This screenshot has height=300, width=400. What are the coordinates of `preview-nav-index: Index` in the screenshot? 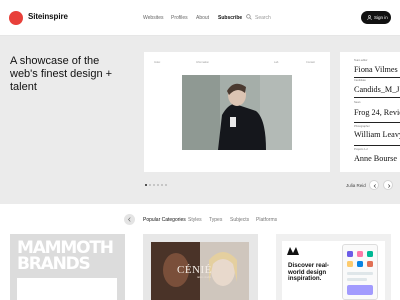 It's located at (157, 62).